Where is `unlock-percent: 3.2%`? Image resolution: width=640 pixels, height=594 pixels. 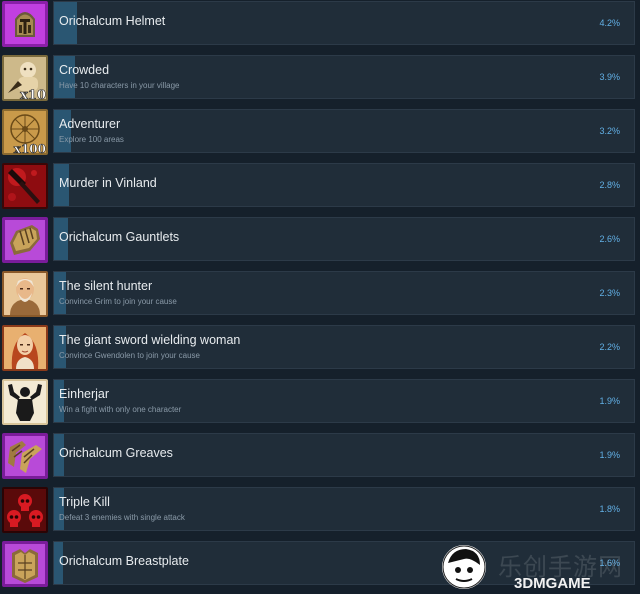 unlock-percent: 3.2% is located at coordinates (609, 131).